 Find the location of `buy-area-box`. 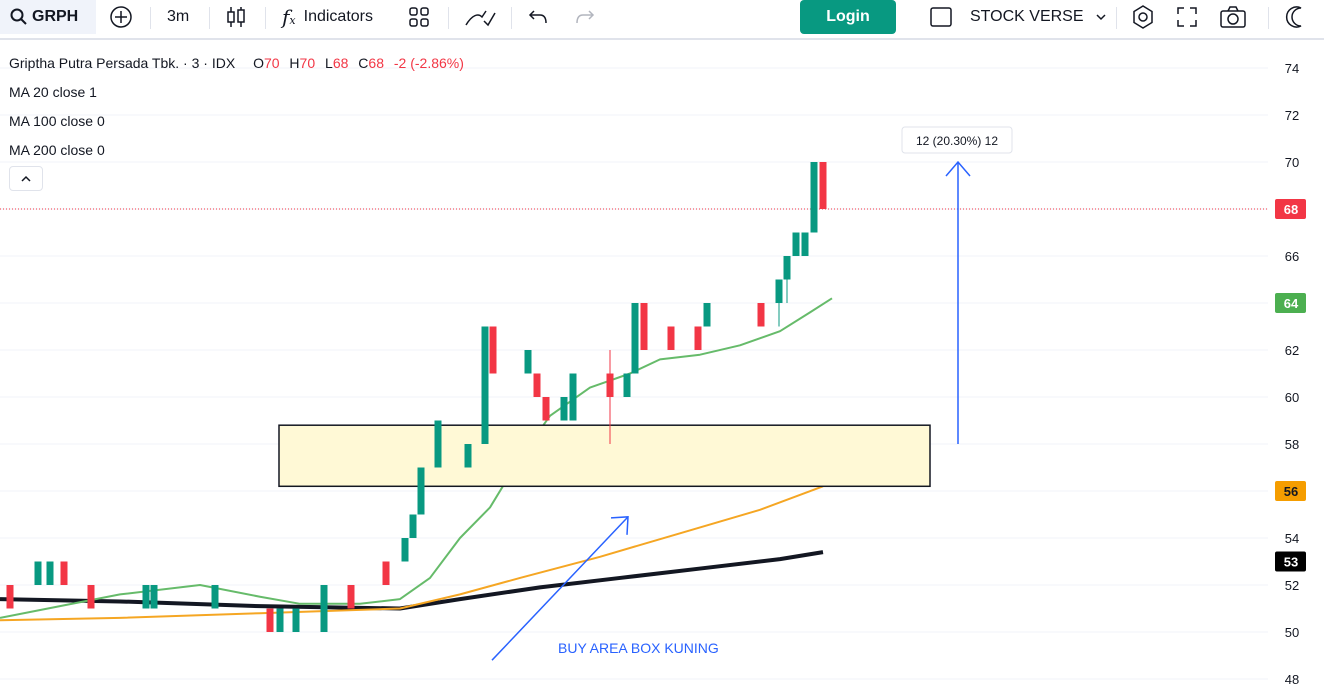

buy-area-box is located at coordinates (604, 456).